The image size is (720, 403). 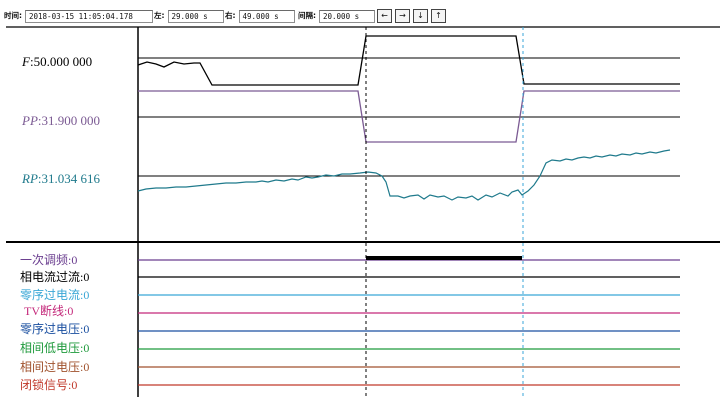 I want to click on digital-label-2: 零序过电流:0, so click(x=55, y=295).